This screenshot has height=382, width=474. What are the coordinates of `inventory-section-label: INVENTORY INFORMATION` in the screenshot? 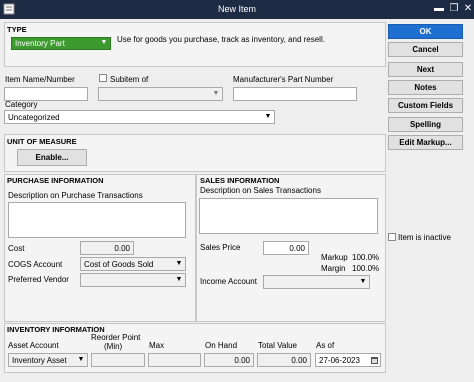 It's located at (56, 329).